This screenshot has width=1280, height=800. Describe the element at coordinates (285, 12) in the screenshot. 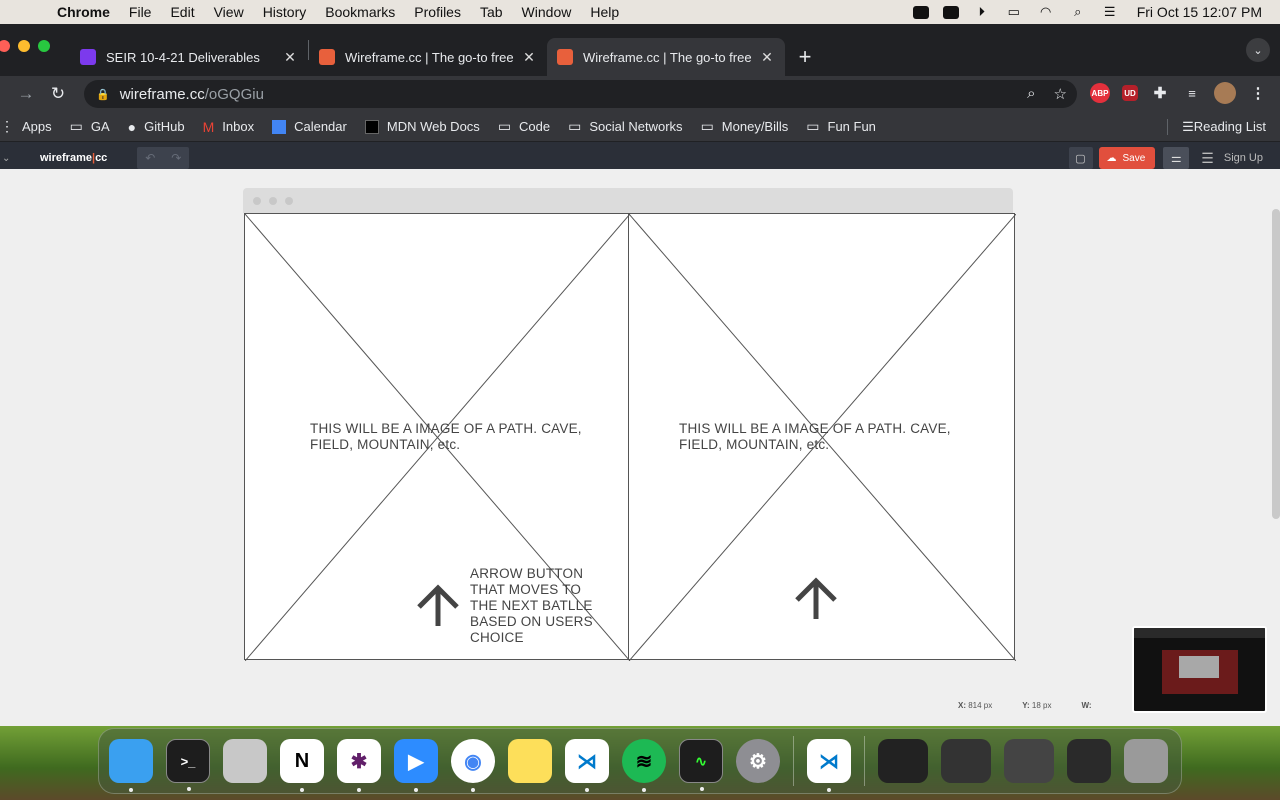

I see `menu-history: History` at that location.